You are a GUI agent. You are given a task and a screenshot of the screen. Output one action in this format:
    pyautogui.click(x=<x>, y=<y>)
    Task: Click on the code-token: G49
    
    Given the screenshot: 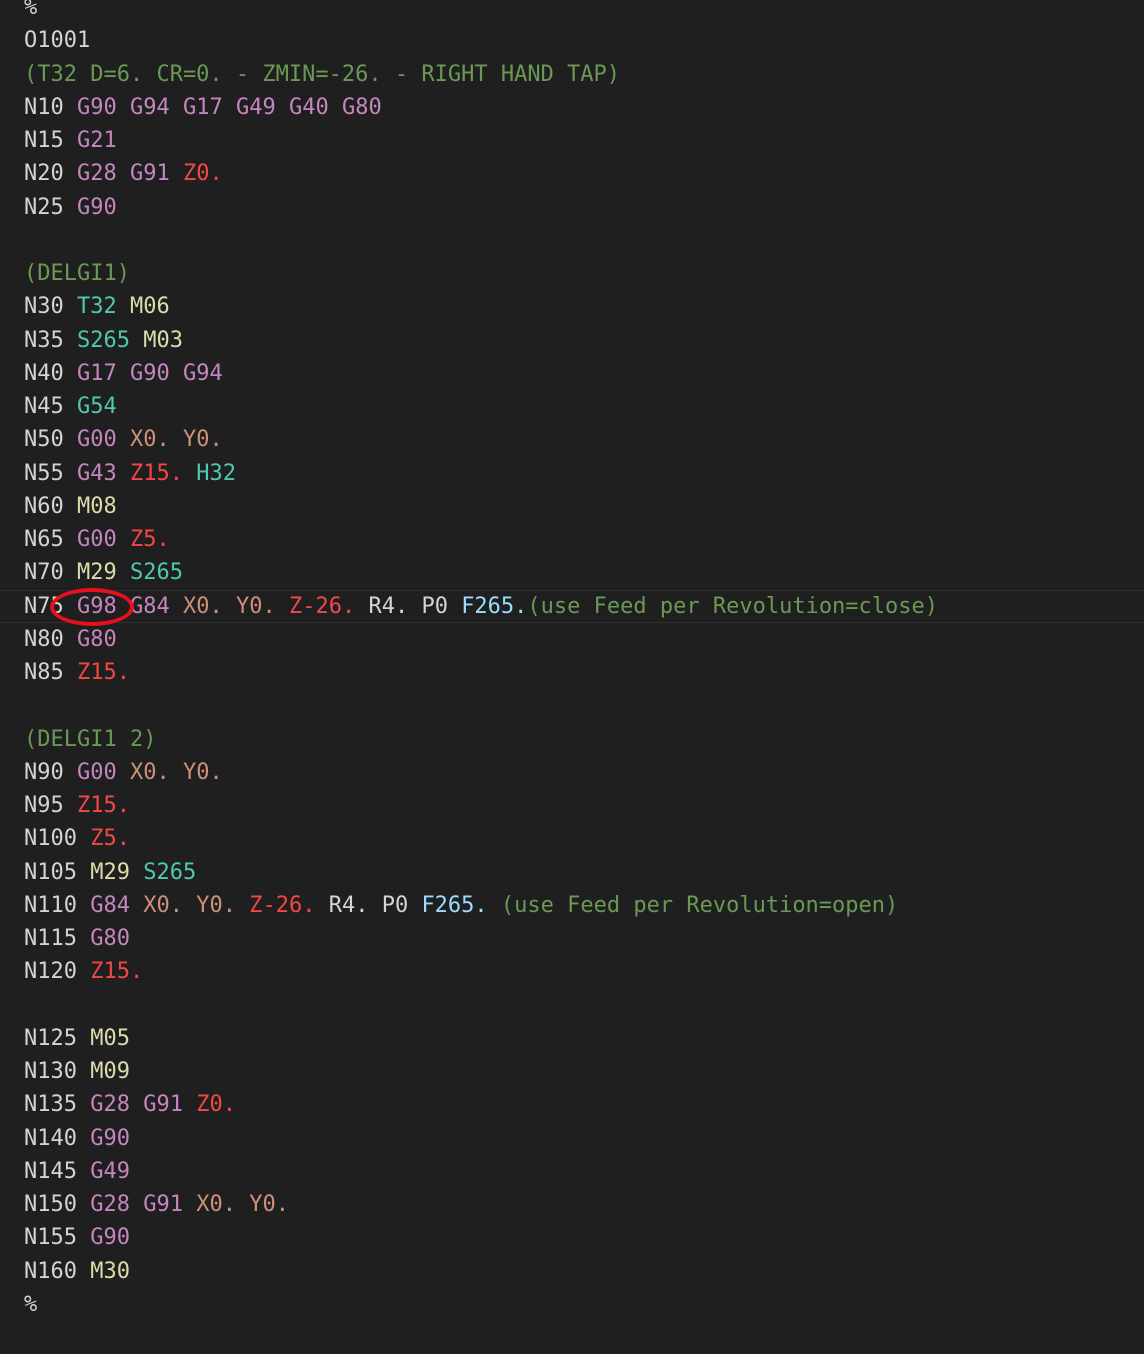 What is the action you would take?
    pyautogui.click(x=255, y=107)
    